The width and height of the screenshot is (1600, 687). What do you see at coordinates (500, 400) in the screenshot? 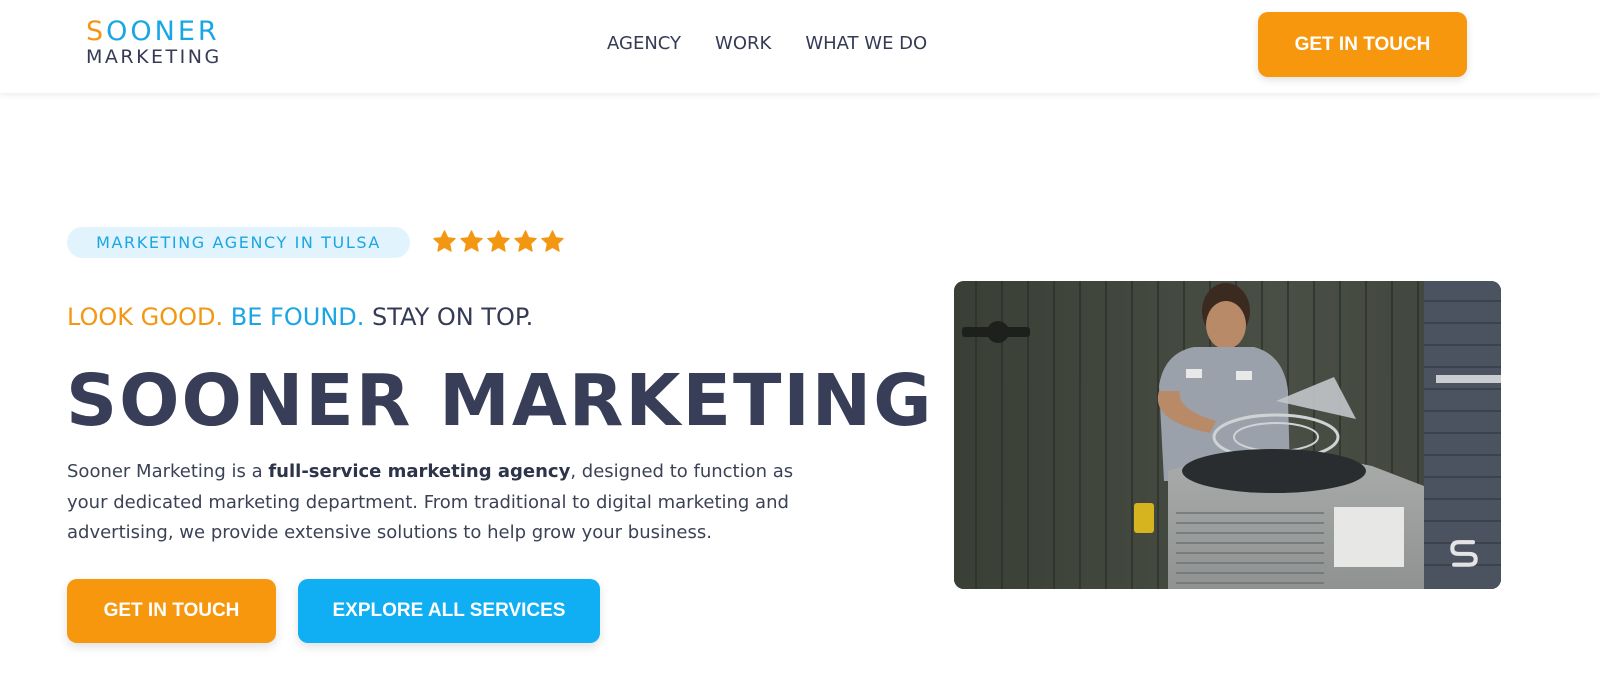
I see `hero-title: SOONER MARKETING` at bounding box center [500, 400].